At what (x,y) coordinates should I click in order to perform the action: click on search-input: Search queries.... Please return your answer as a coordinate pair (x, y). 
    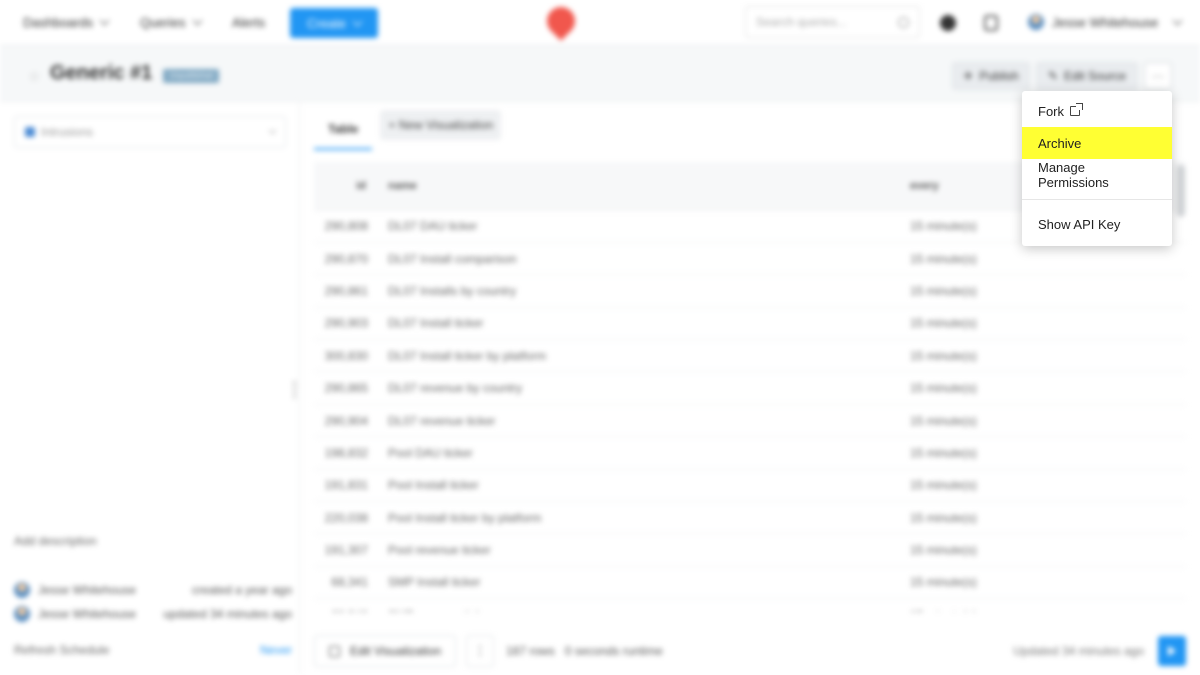
    Looking at the image, I should click on (832, 22).